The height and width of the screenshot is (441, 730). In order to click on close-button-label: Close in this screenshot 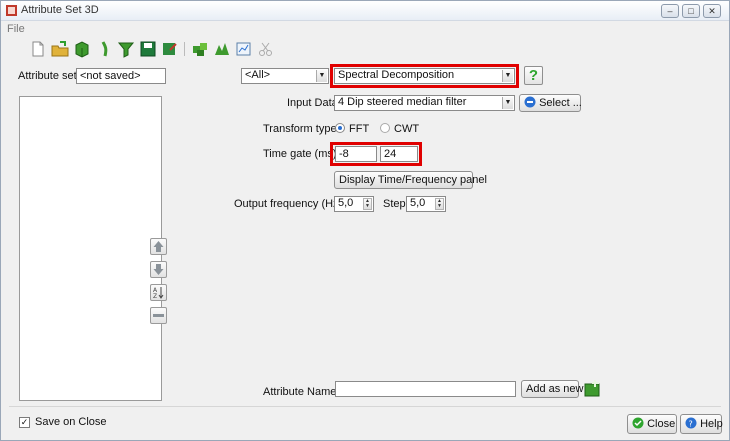, I will do `click(661, 424)`.